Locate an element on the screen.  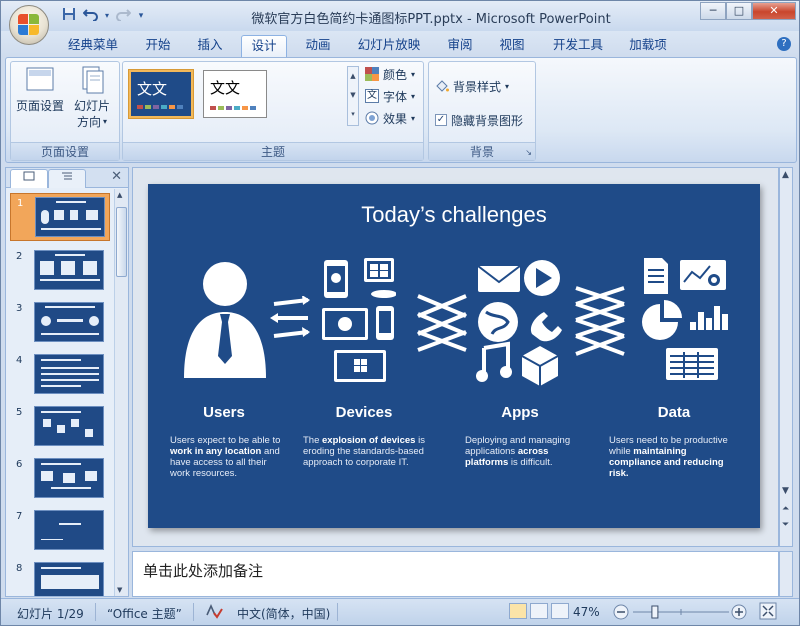
next-slide-icon: ⏷ is located at coordinates (785, 525).